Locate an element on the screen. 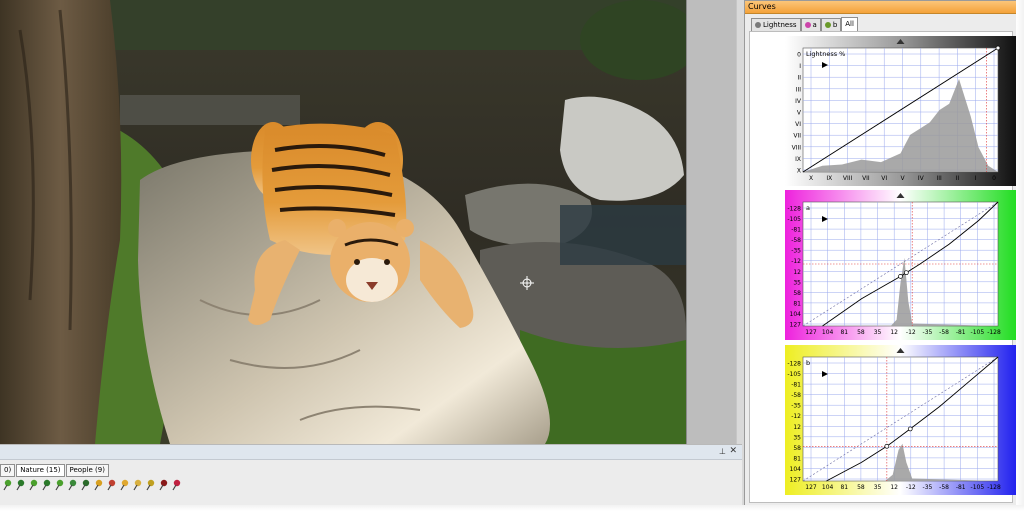  x-tick-label: 0 is located at coordinates (994, 178).